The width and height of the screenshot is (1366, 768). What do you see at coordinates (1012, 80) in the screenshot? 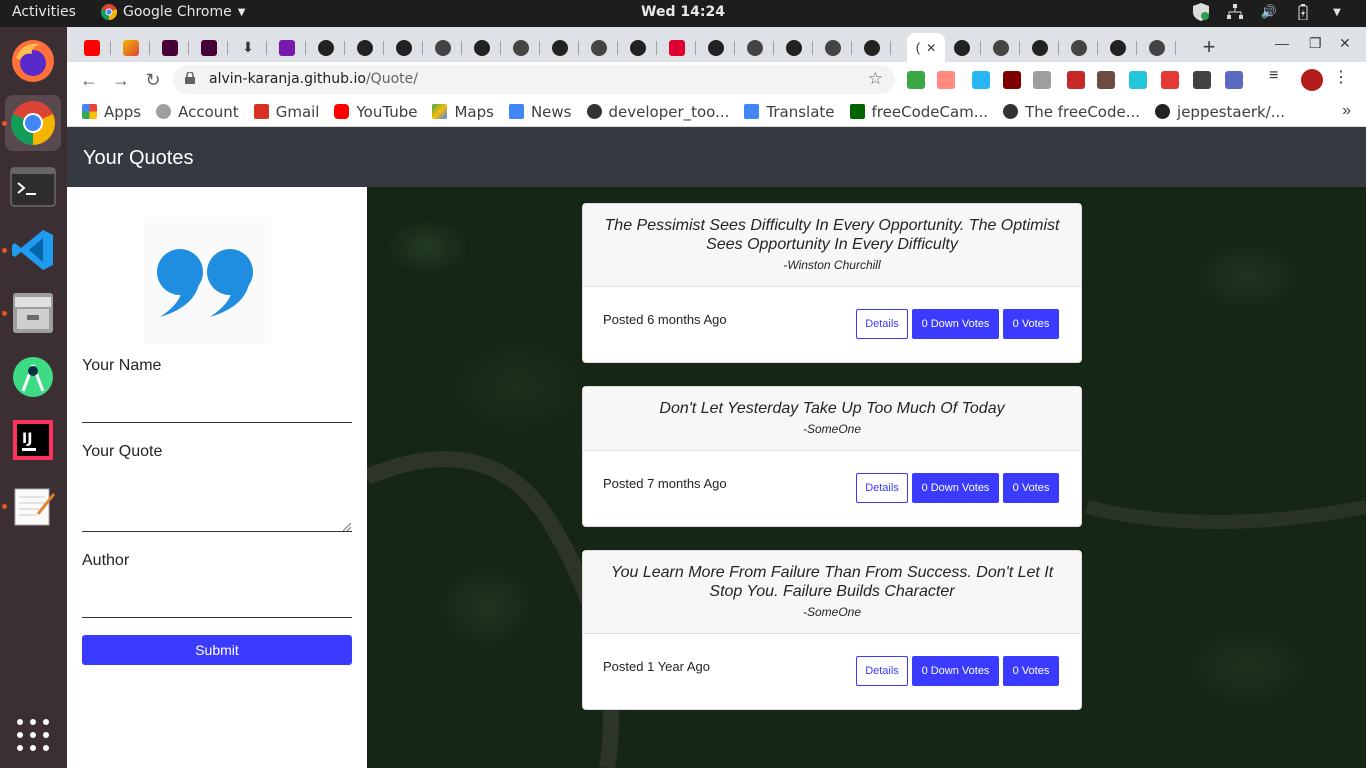
I see `ublock-icon` at bounding box center [1012, 80].